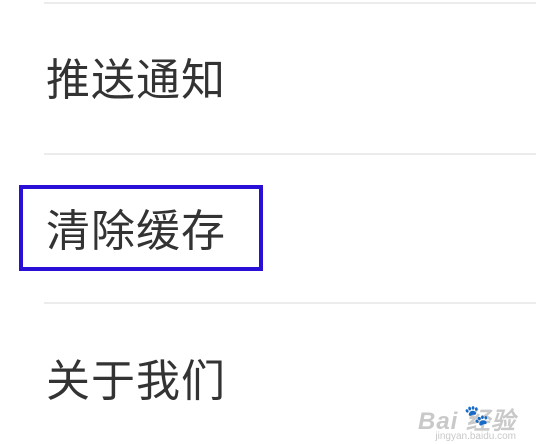 This screenshot has width=536, height=444. I want to click on settings-item-push-notifications: 推送通知, so click(136, 81).